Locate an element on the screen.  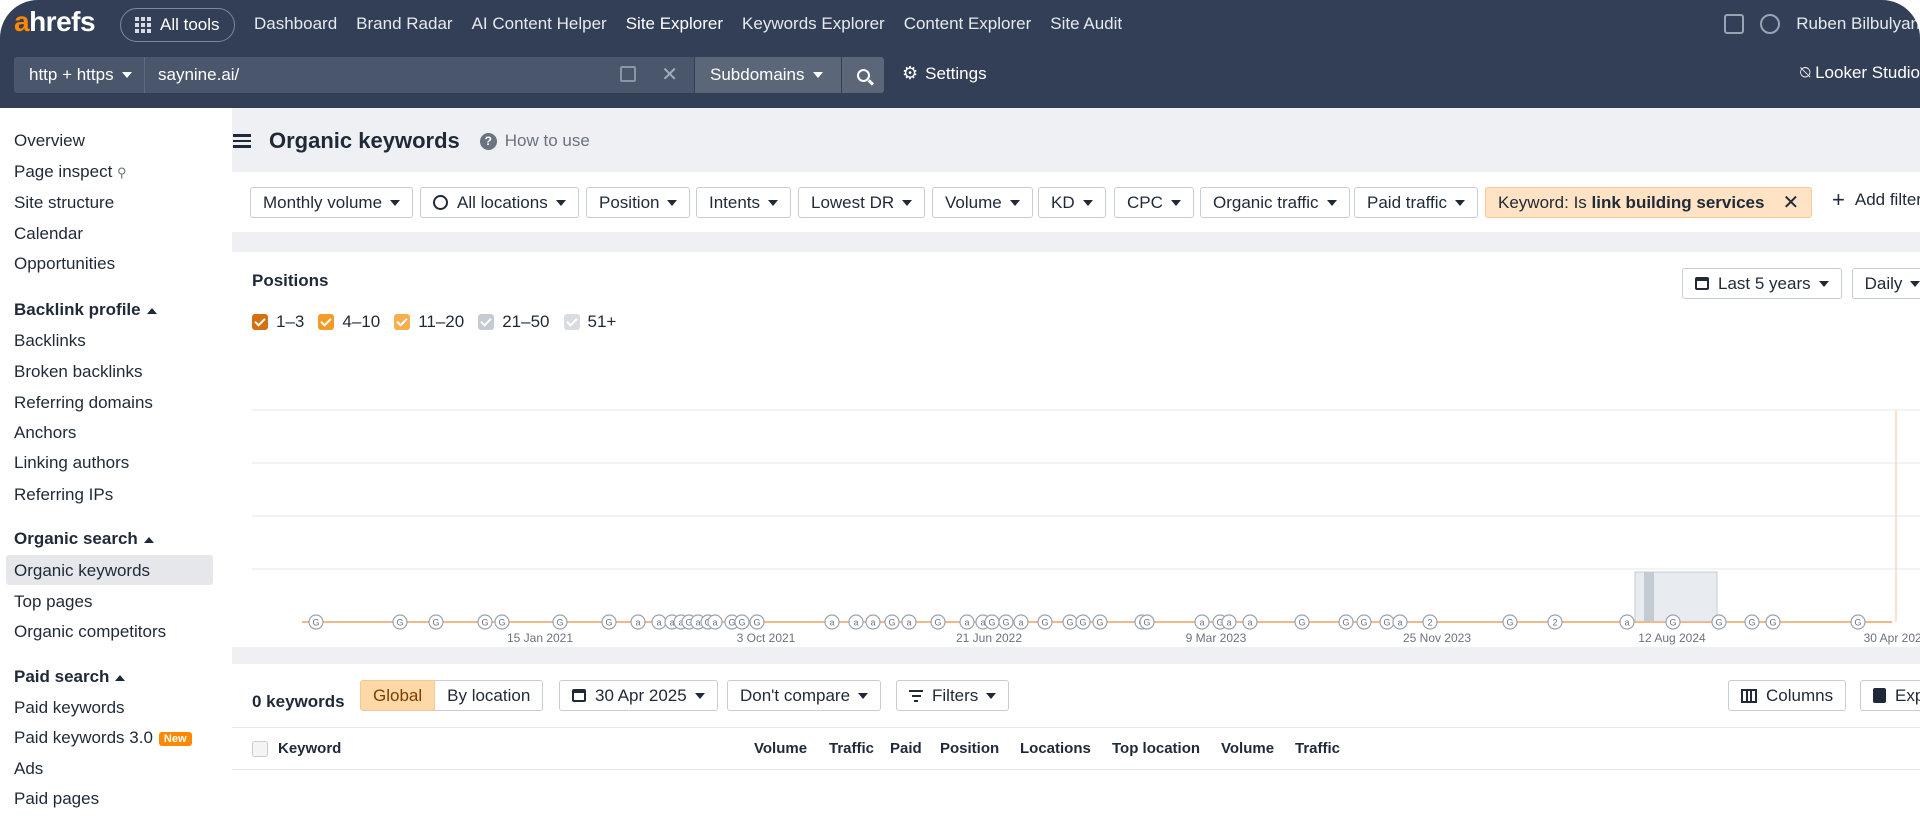
nav-content-explorer: Content Explorer is located at coordinates (968, 24).